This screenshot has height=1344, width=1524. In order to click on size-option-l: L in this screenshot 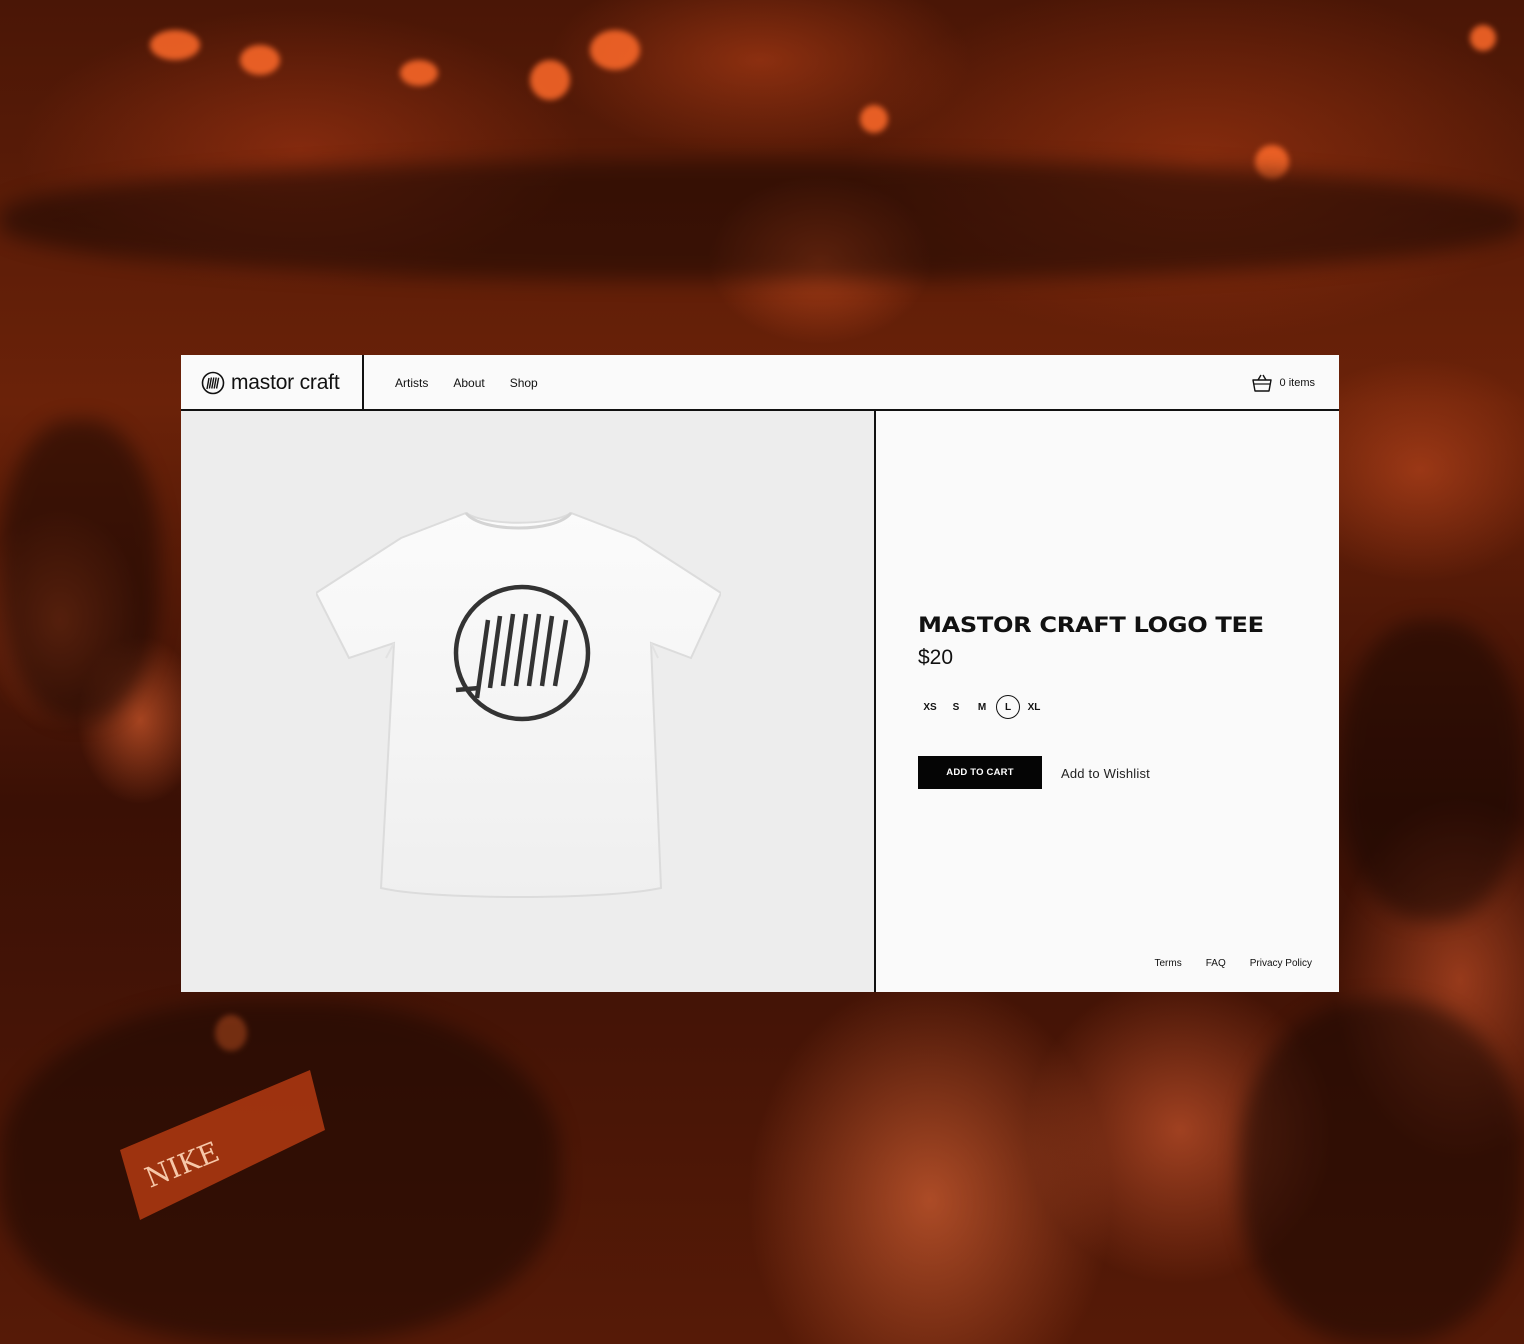, I will do `click(1008, 707)`.